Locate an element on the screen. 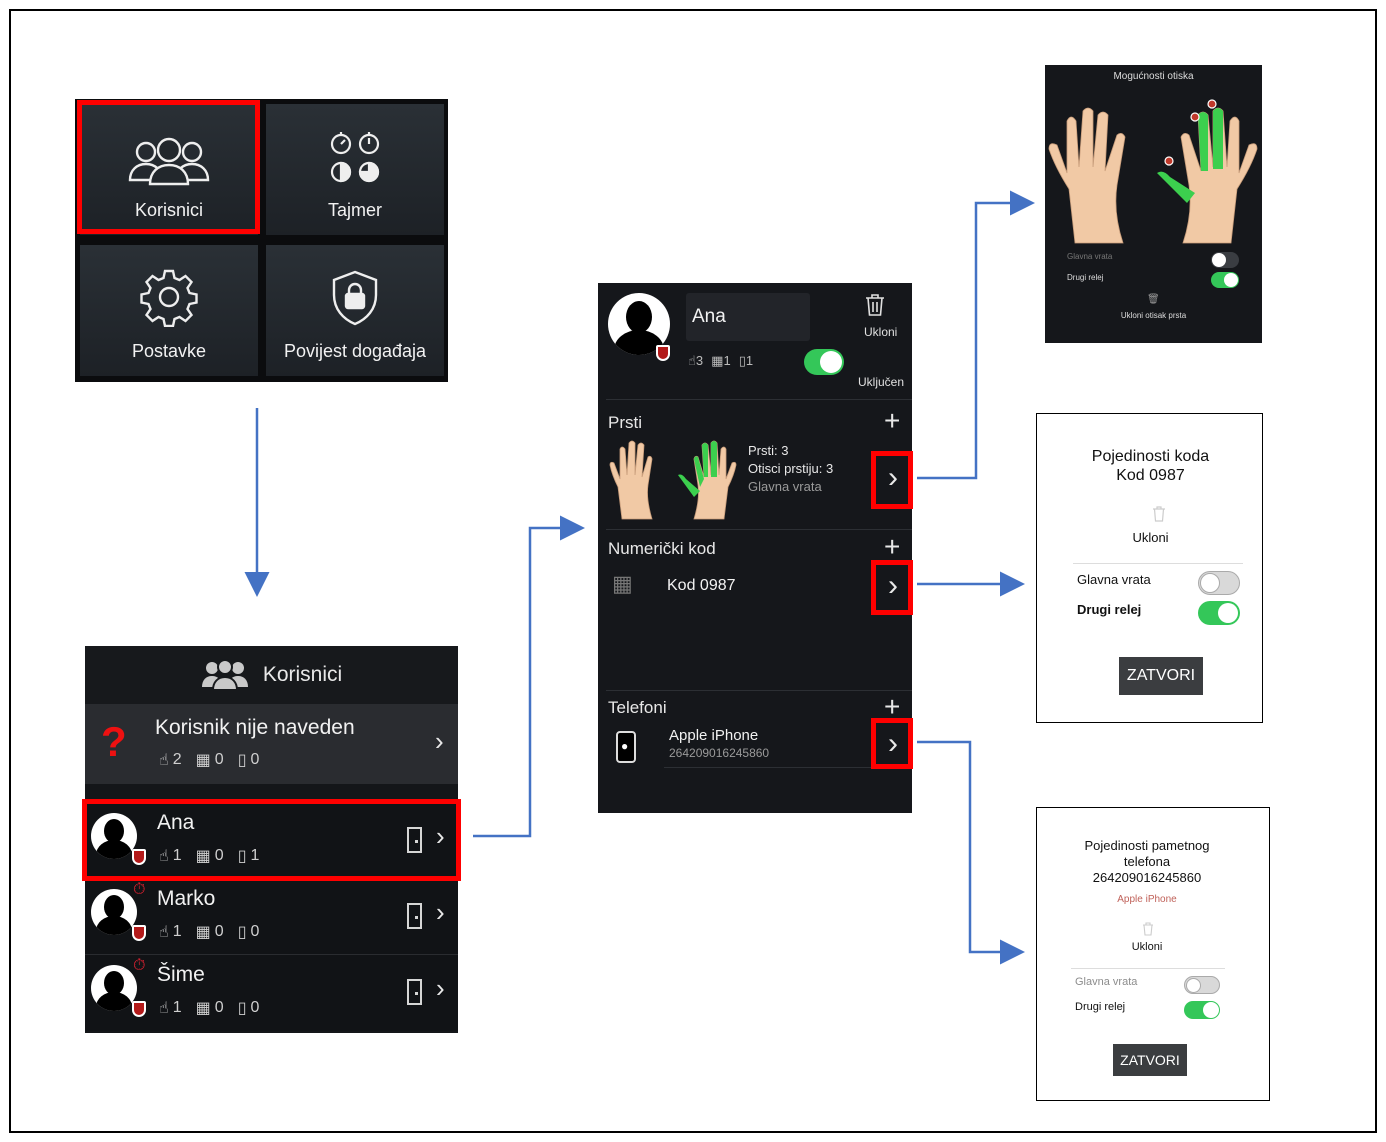  user-name: Marko is located at coordinates (186, 898).